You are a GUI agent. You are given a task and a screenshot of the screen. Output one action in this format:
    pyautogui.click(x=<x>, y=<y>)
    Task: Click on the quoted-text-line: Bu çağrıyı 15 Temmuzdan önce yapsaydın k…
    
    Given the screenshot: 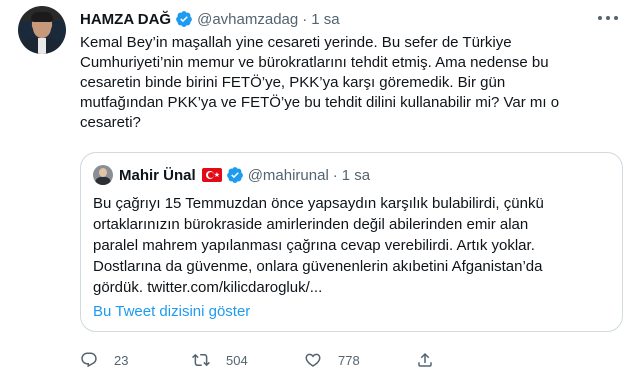 What is the action you would take?
    pyautogui.click(x=318, y=203)
    